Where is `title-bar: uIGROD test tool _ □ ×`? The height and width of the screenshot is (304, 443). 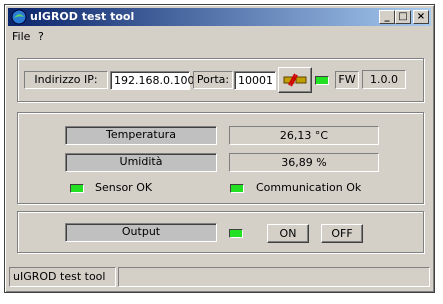 title-bar: uIGROD test tool _ □ × is located at coordinates (219, 17).